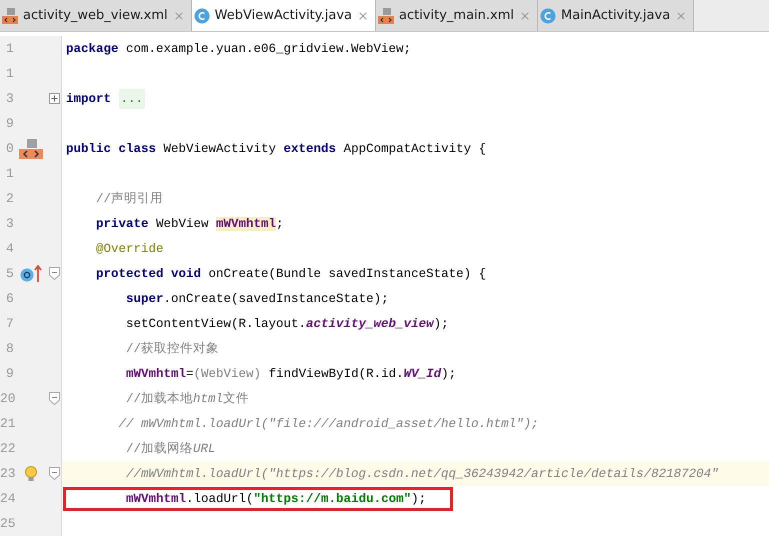 This screenshot has height=536, width=769. What do you see at coordinates (7, 473) in the screenshot?
I see `line-number: 23` at bounding box center [7, 473].